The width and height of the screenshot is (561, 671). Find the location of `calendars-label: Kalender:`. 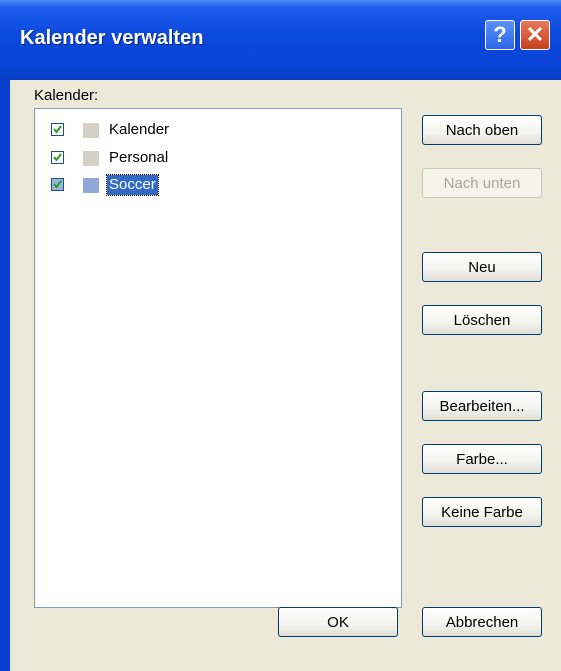

calendars-label: Kalender: is located at coordinates (66, 95).